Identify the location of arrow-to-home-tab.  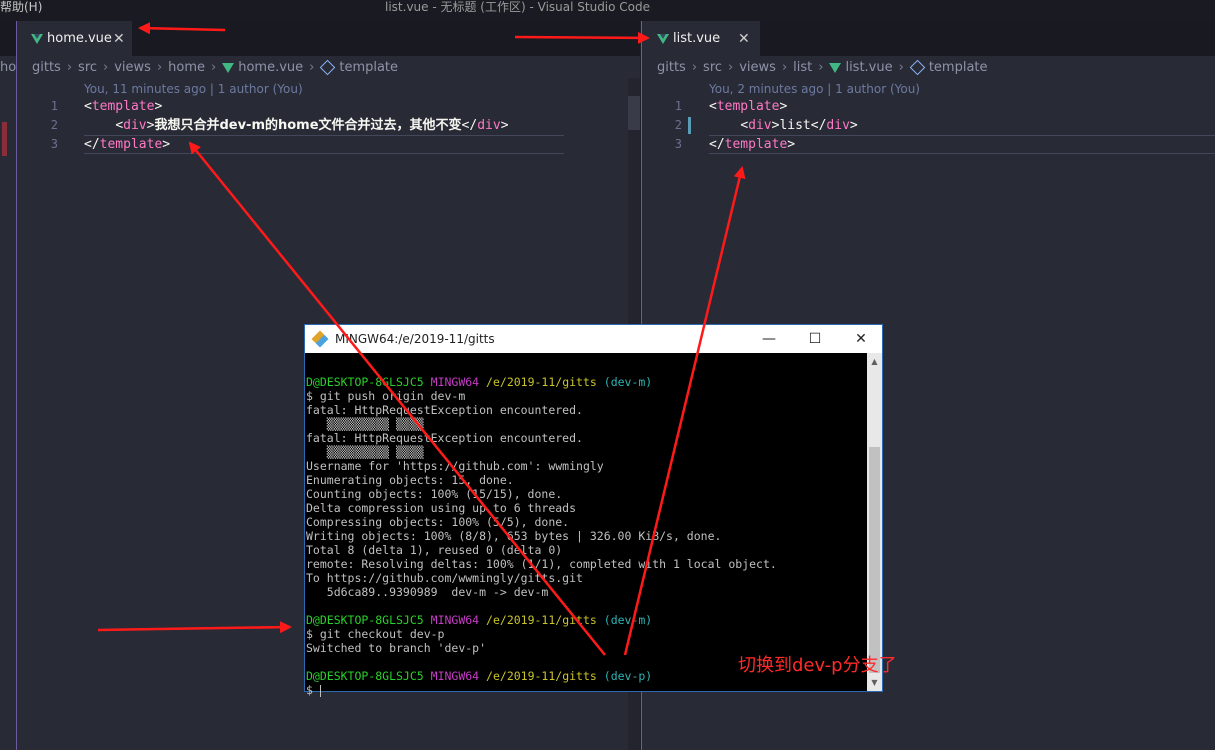
(182, 28).